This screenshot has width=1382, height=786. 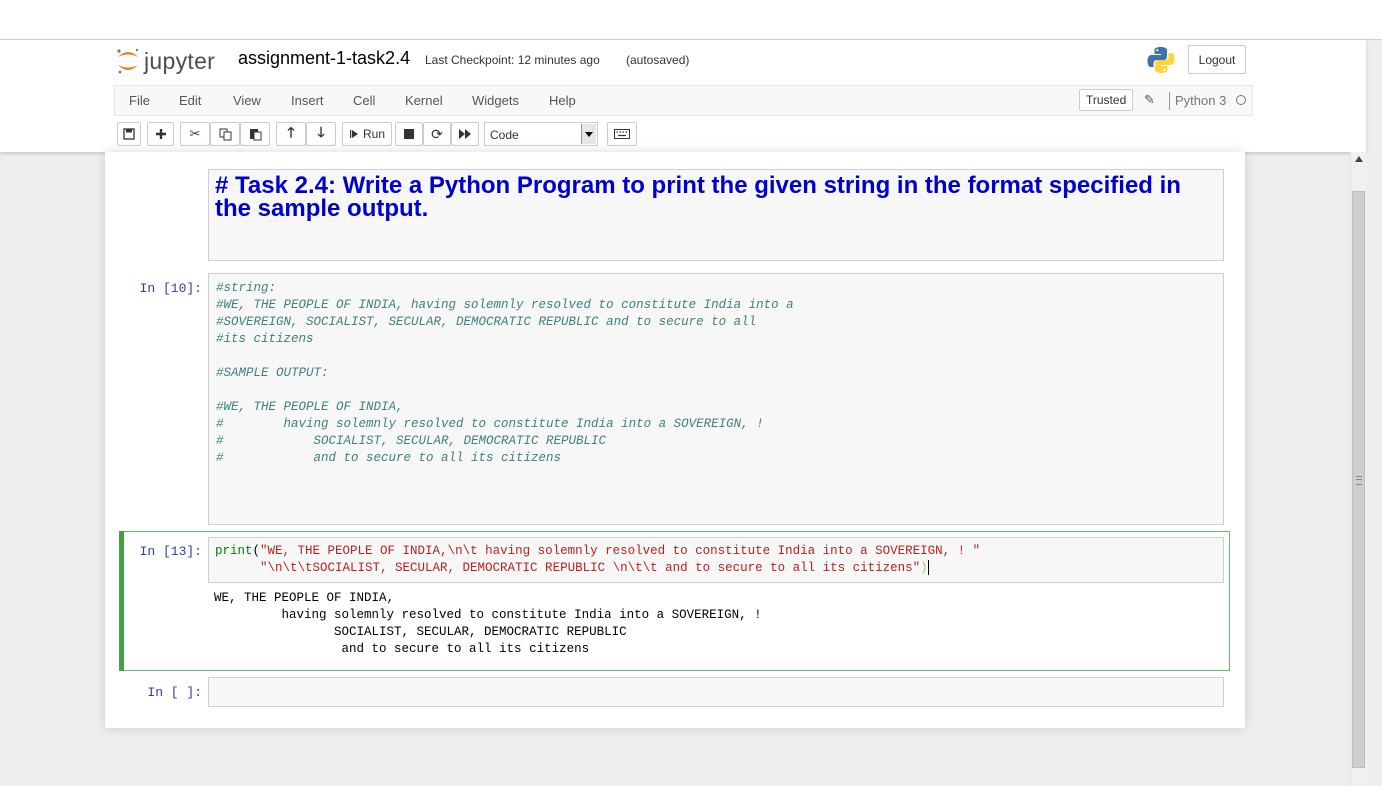 What do you see at coordinates (170, 288) in the screenshot?
I see `cell-prompt: In [10]:` at bounding box center [170, 288].